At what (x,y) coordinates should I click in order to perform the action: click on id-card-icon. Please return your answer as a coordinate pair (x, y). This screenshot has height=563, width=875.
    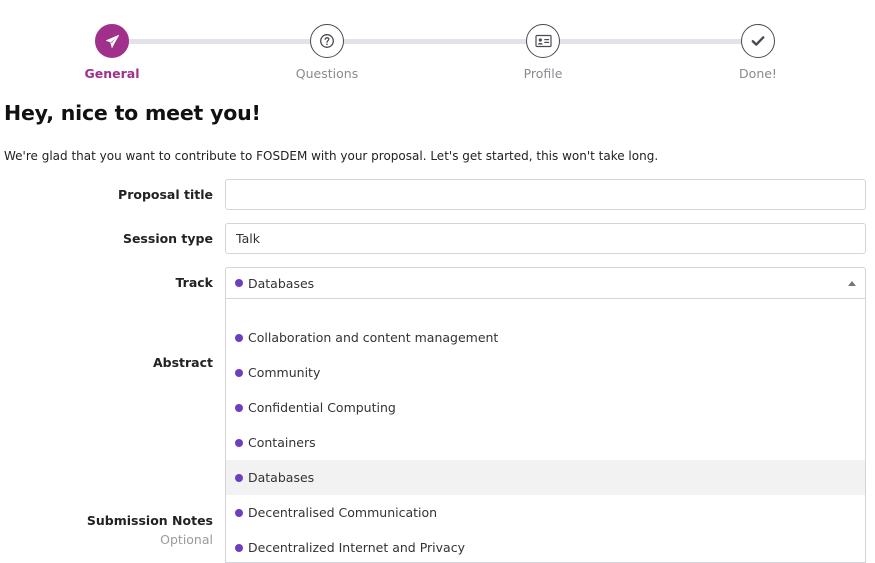
    Looking at the image, I should click on (543, 41).